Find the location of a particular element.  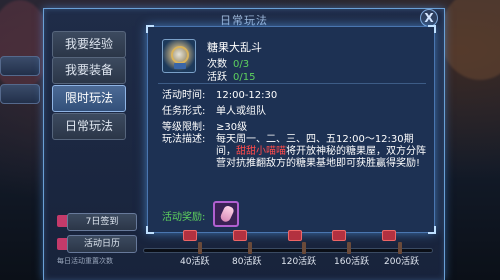

seven-day-signin-button: 7日签到 is located at coordinates (102, 222).